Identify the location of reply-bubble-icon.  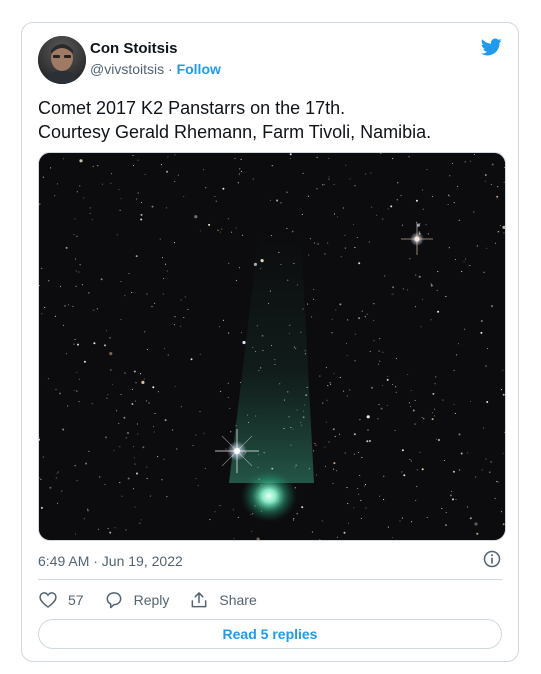
(113, 600).